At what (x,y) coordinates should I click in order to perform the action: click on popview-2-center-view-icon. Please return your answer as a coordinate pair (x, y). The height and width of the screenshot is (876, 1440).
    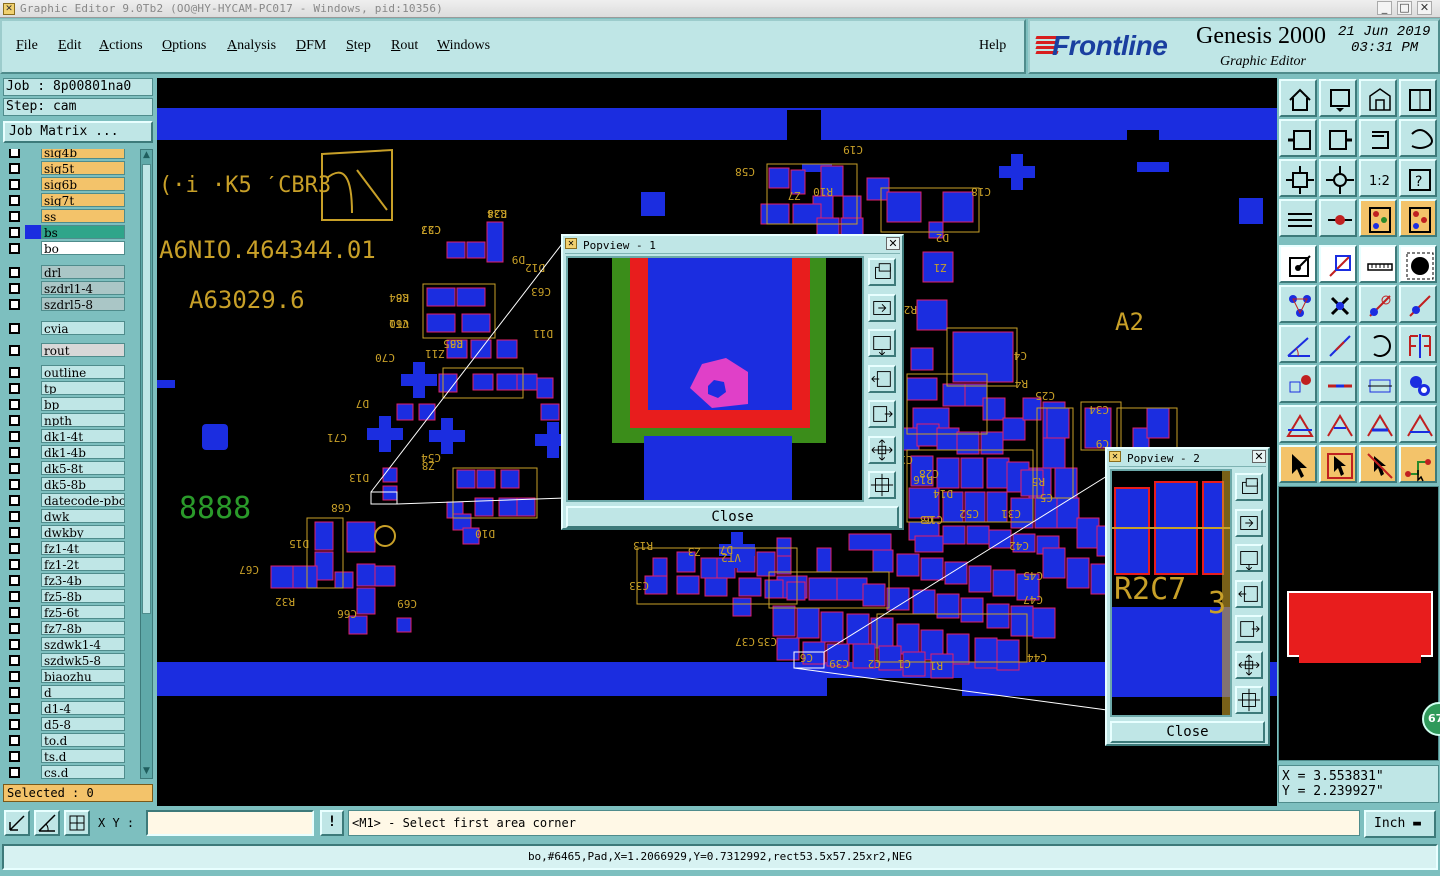
    Looking at the image, I should click on (1249, 700).